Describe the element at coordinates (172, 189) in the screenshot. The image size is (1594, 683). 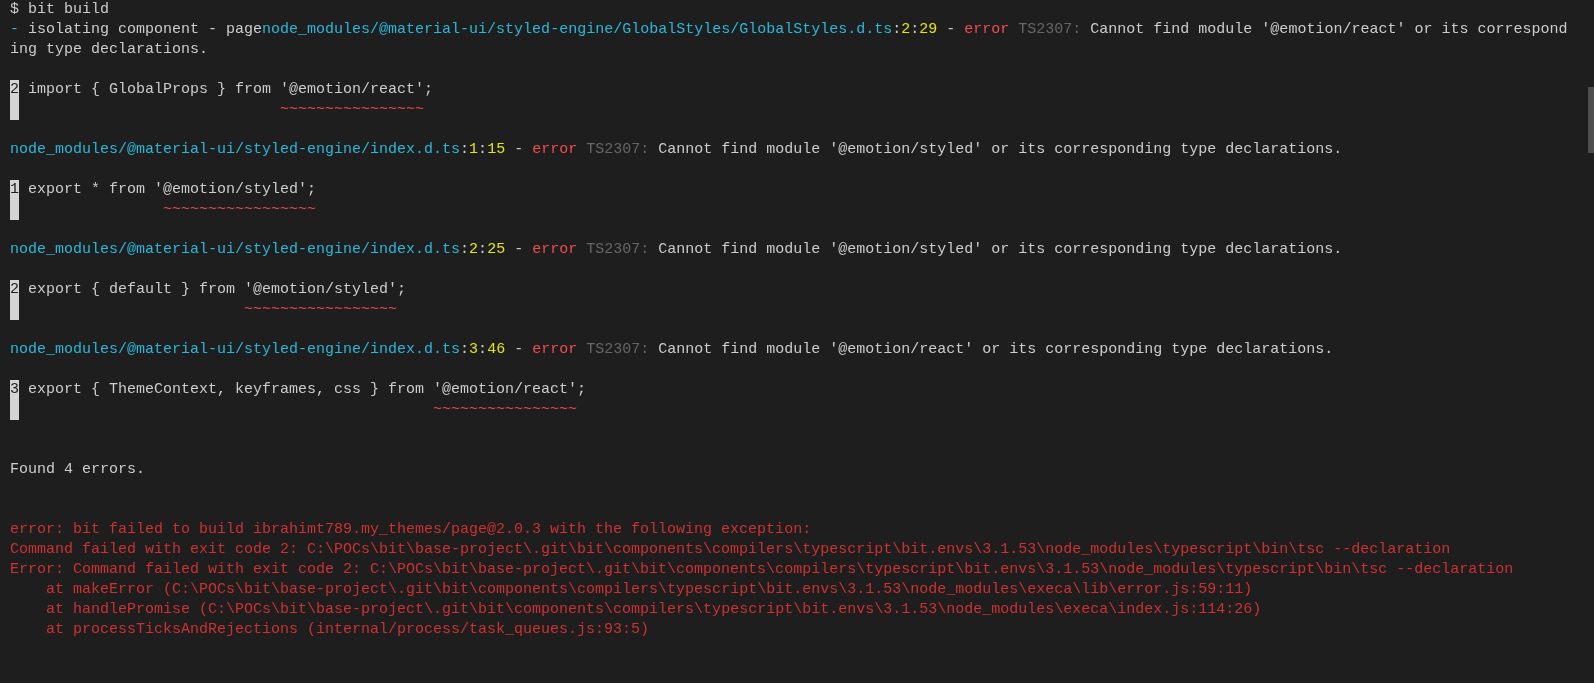
I see `source-code: export * from '@emotion/styled';` at that location.